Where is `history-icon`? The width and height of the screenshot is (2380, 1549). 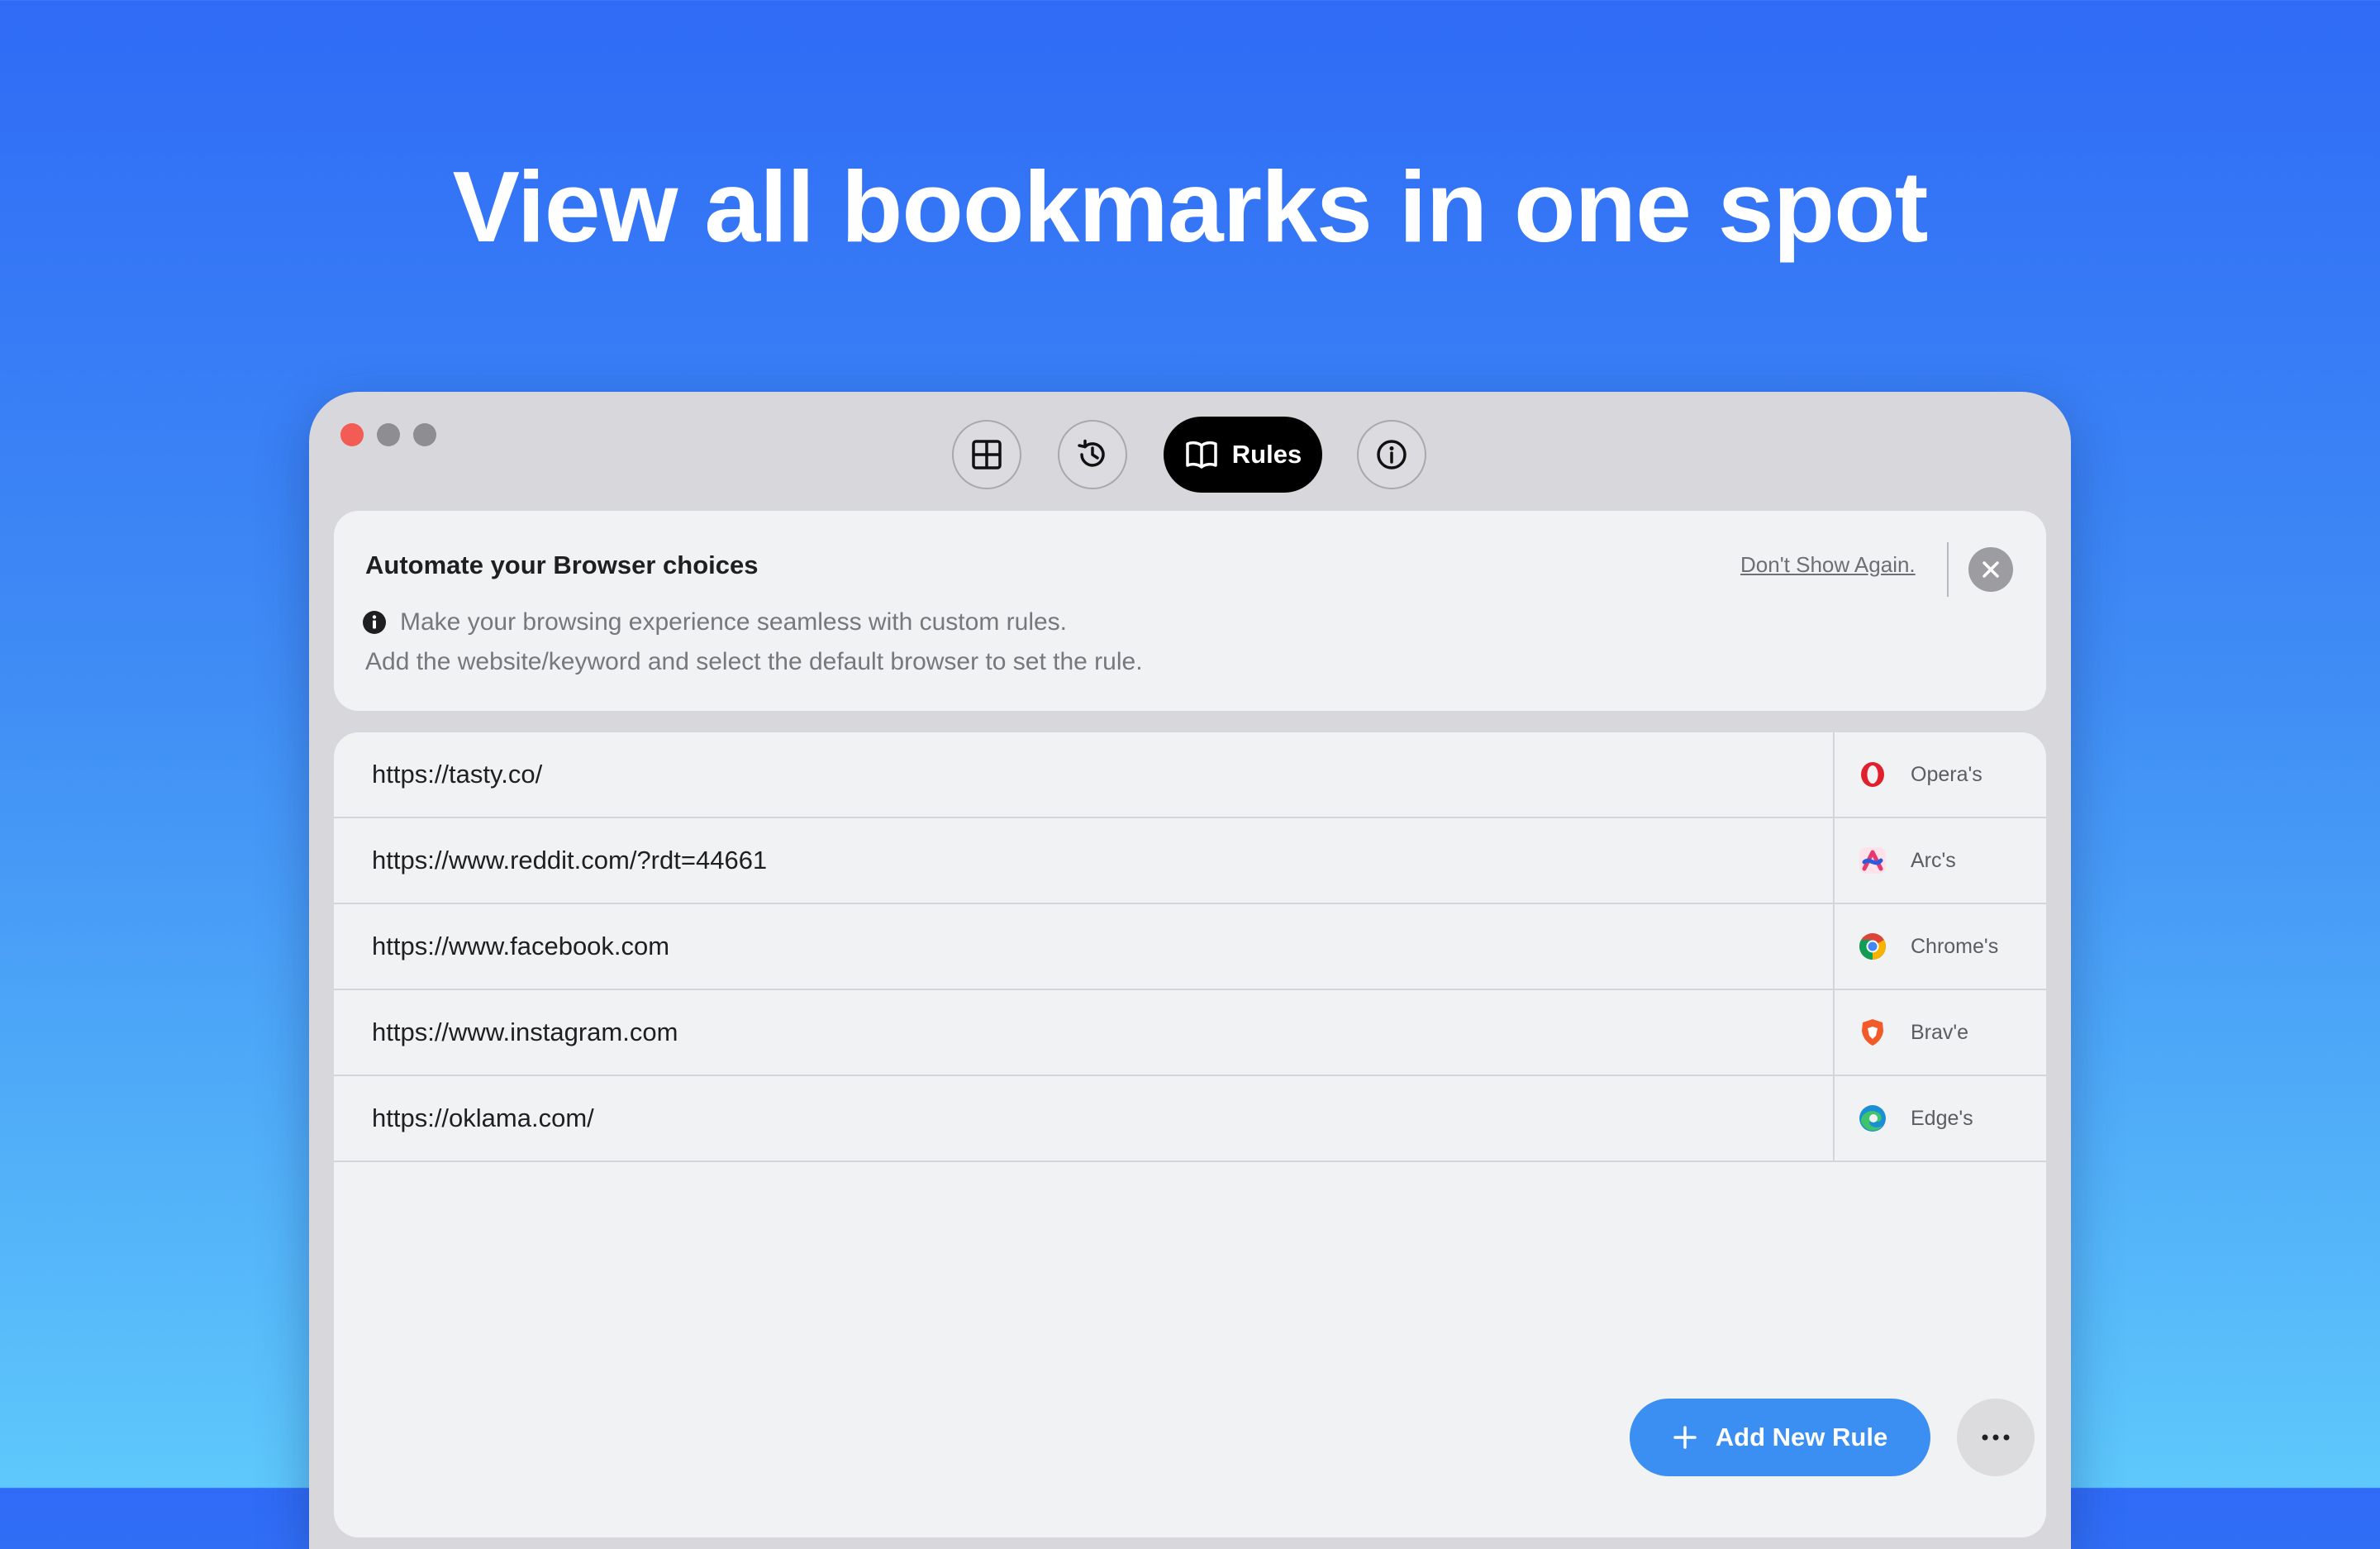
history-icon is located at coordinates (1091, 453).